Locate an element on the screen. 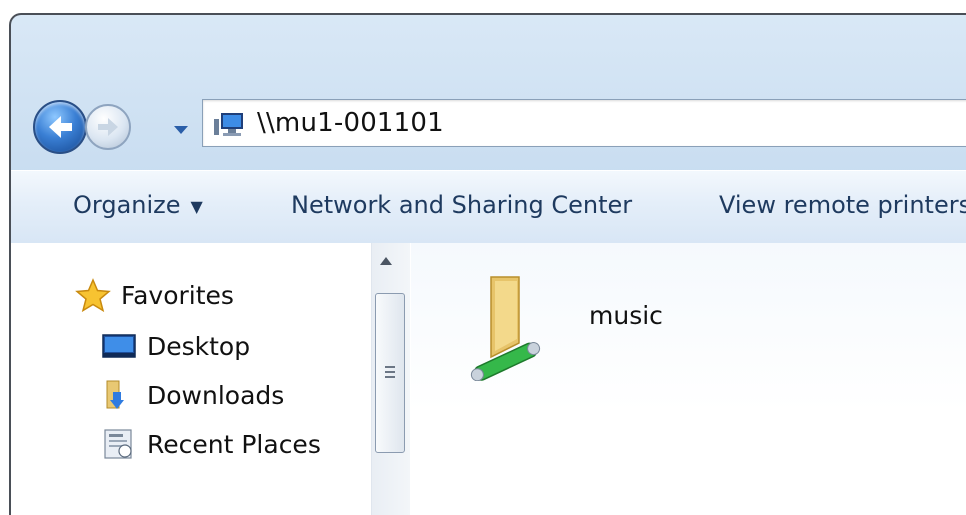 This screenshot has width=966, height=515. recent-places-label: Recent Places is located at coordinates (234, 444).